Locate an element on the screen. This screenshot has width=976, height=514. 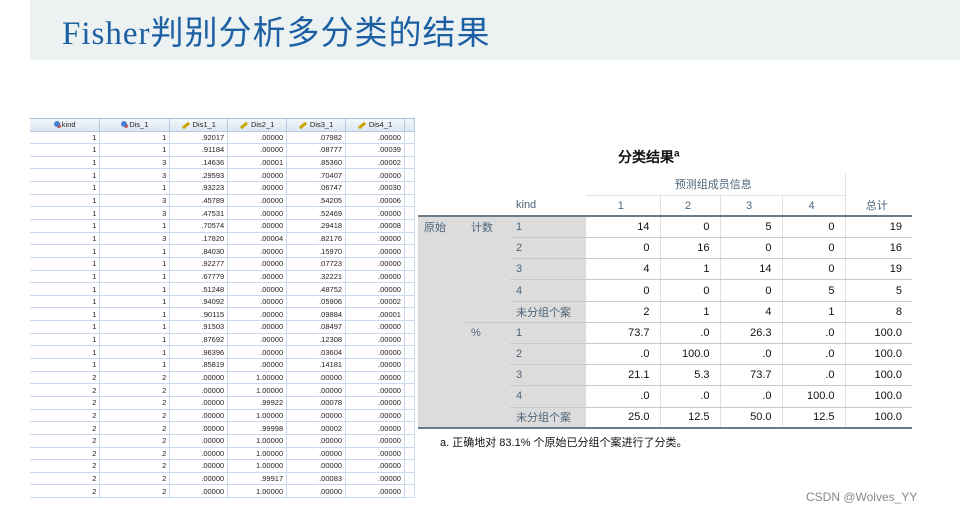
grid-cell: .08497 is located at coordinates (316, 327).